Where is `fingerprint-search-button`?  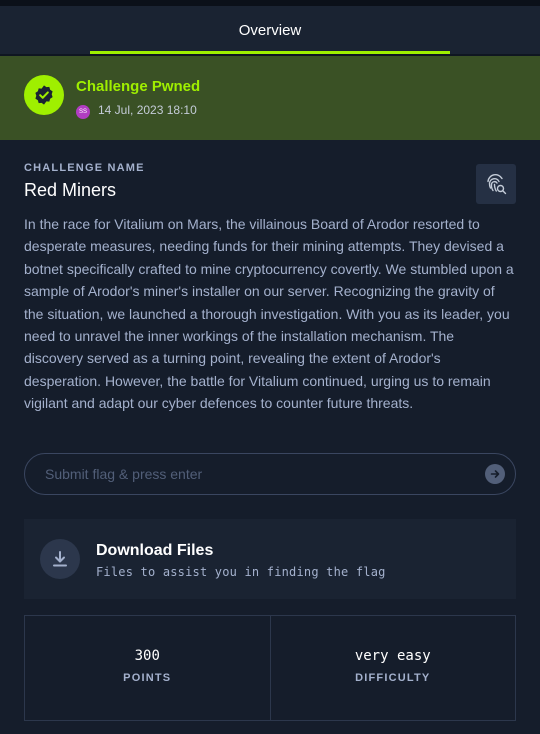
fingerprint-search-button is located at coordinates (496, 184).